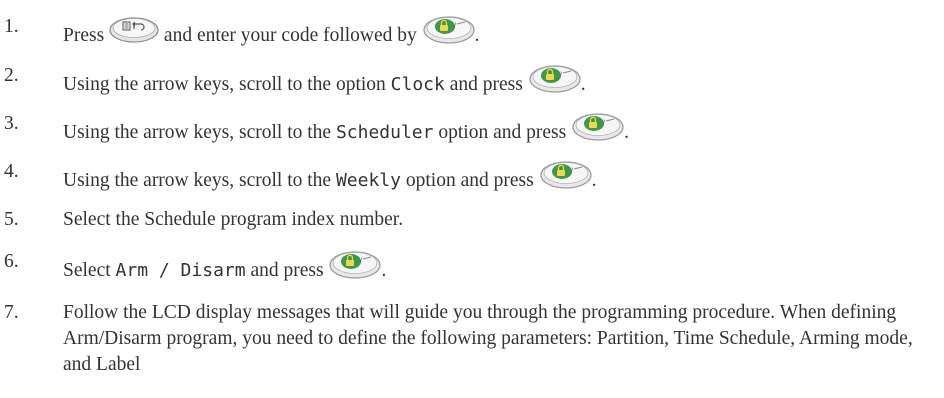  What do you see at coordinates (180, 270) in the screenshot?
I see `menu-option-code: Arm / Disarm` at bounding box center [180, 270].